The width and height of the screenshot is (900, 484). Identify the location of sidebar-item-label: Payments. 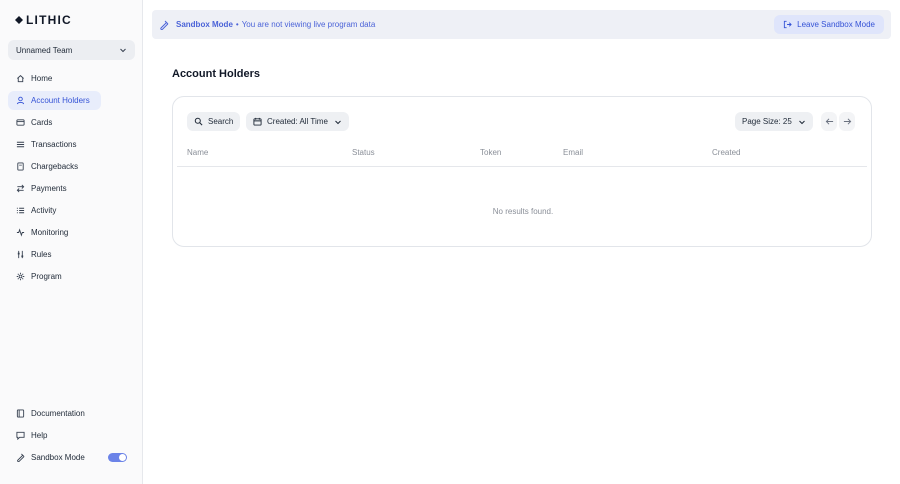
(49, 188).